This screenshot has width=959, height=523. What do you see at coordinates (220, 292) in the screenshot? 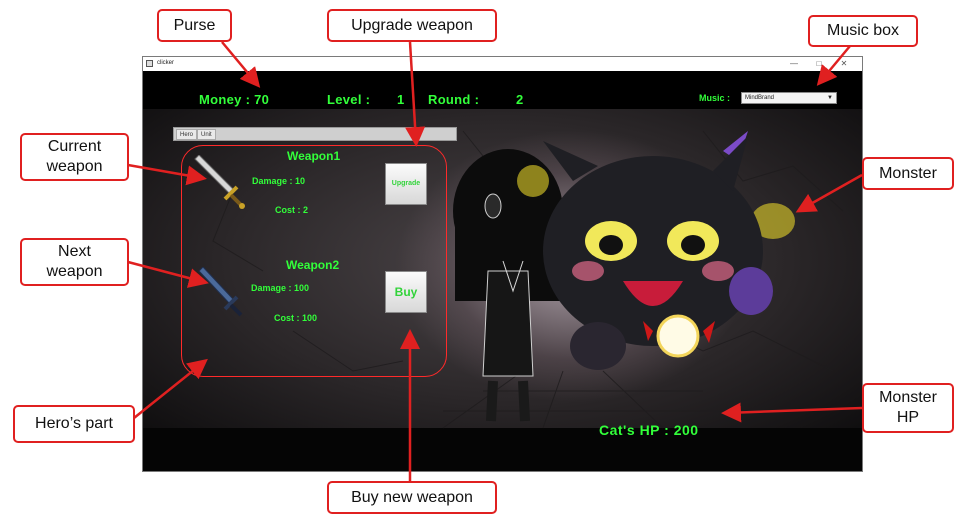
I see `dark-sword-icon` at bounding box center [220, 292].